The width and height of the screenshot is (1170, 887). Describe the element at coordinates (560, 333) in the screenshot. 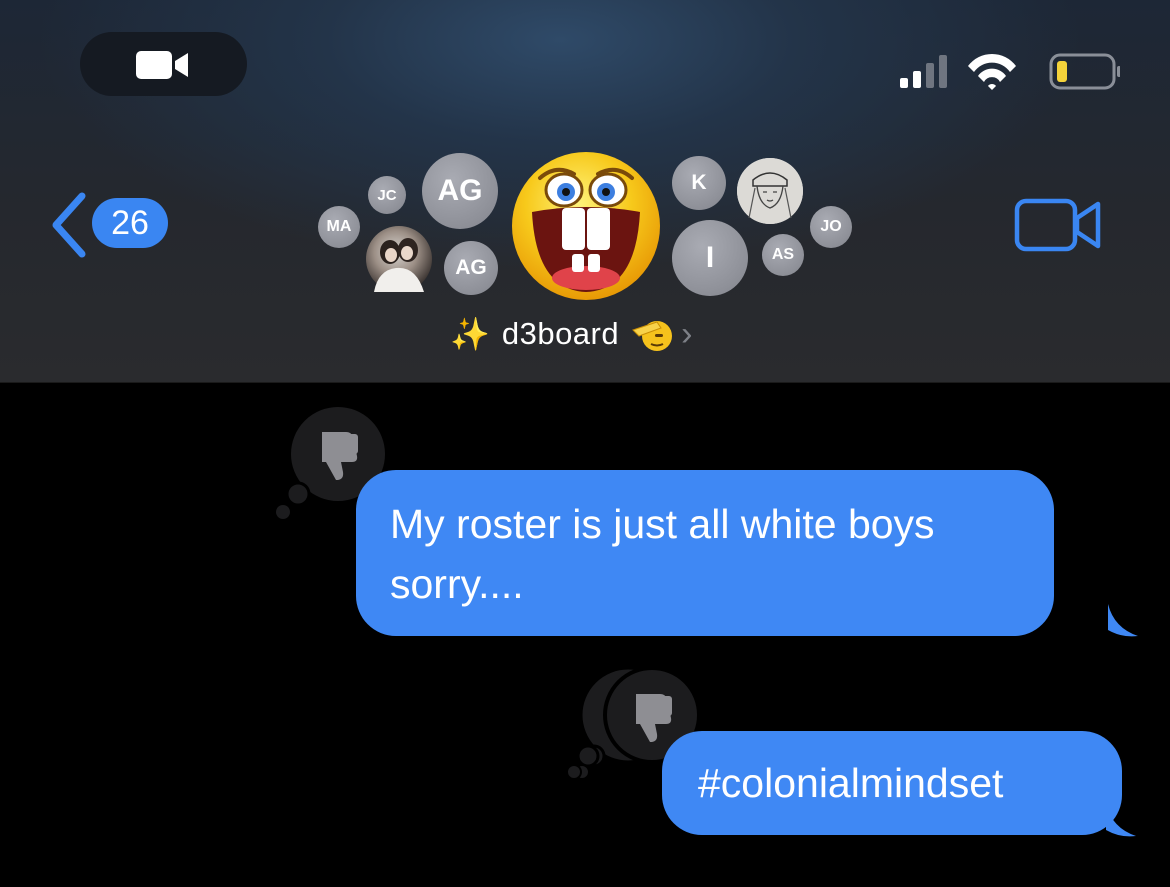

I see `group-name-label: d3board` at that location.